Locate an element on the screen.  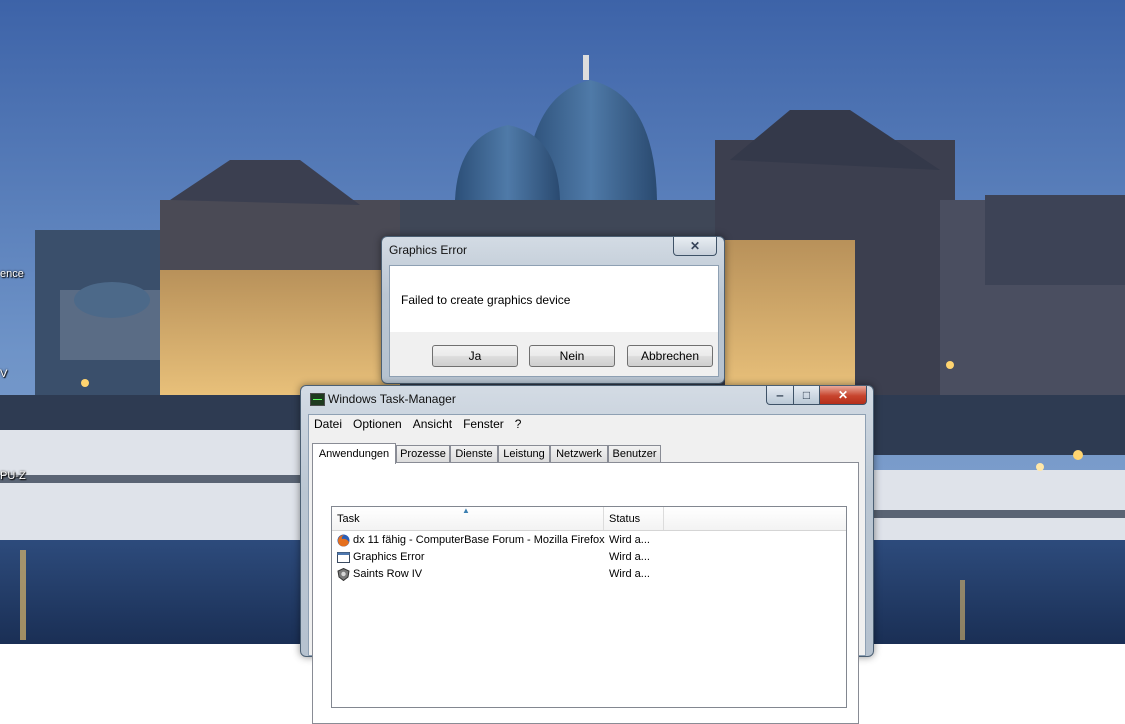
error-message: Failed to create graphics device is located at coordinates (486, 300).